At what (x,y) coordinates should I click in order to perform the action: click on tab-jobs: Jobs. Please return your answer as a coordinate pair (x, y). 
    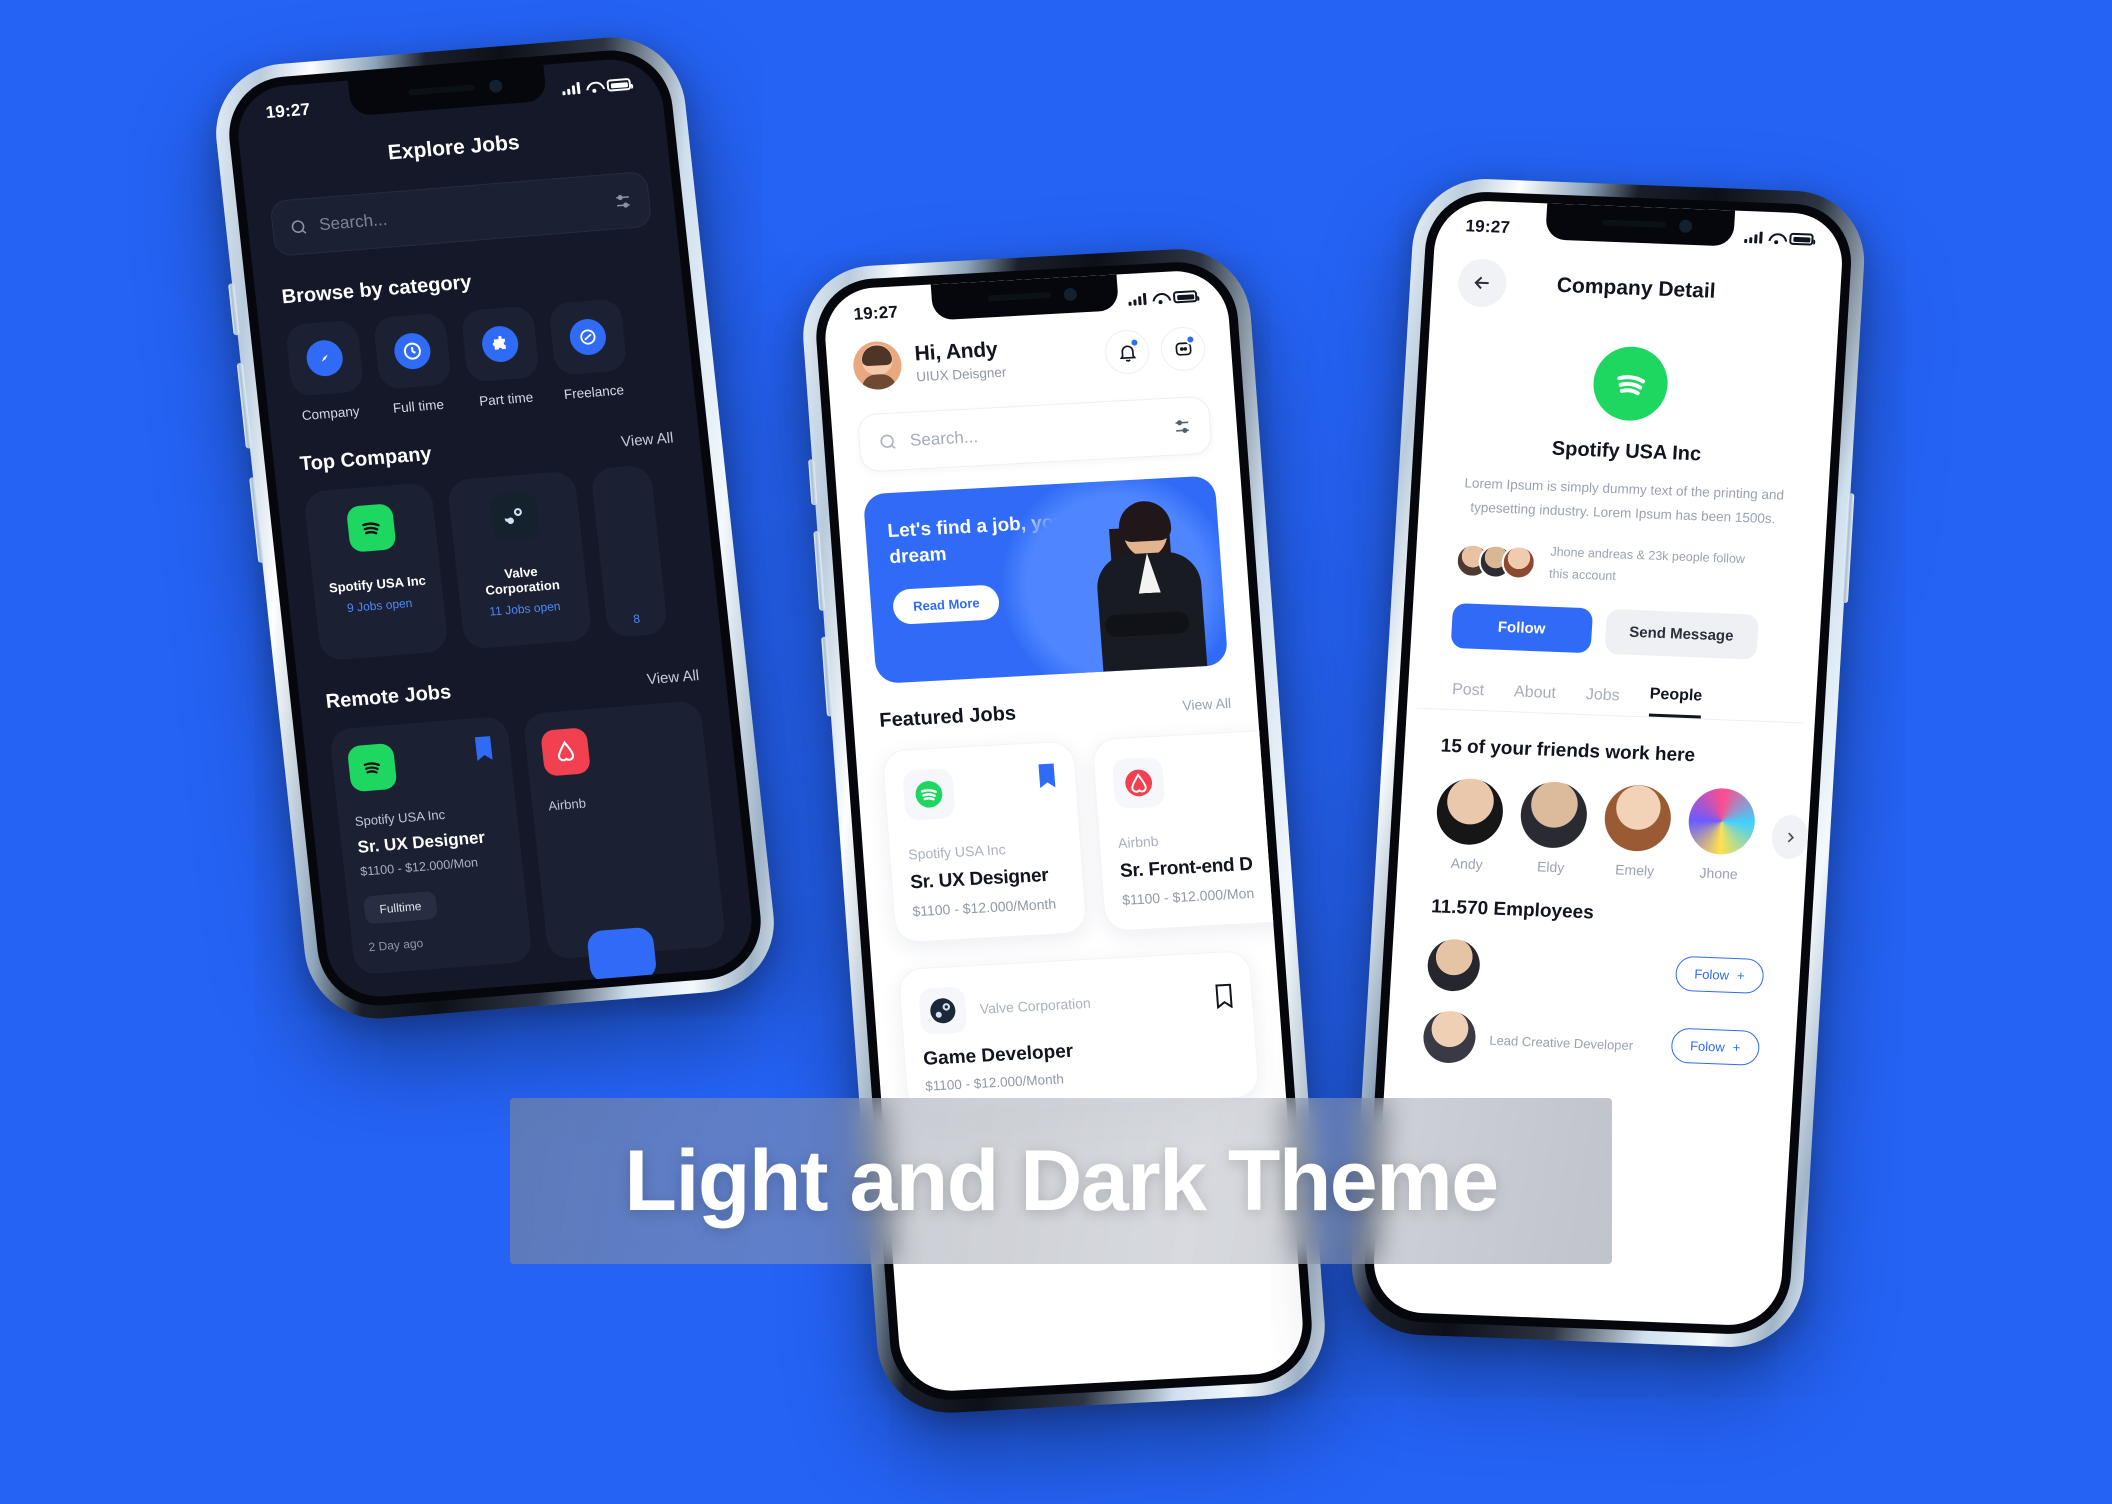
    Looking at the image, I should click on (1602, 700).